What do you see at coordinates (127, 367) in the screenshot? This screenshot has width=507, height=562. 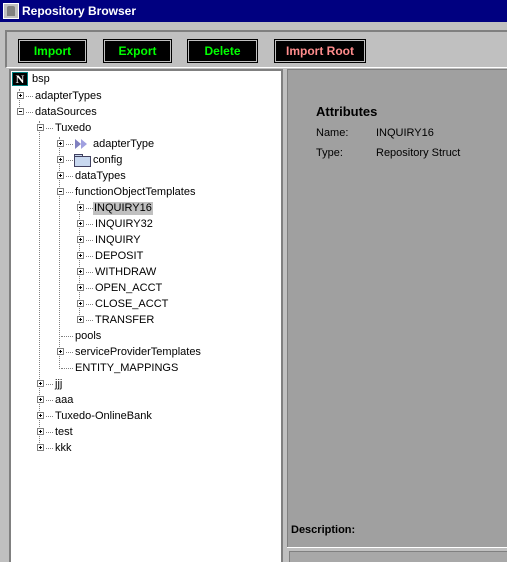 I see `tree-node-label: ENTITY_MAPPINGS` at bounding box center [127, 367].